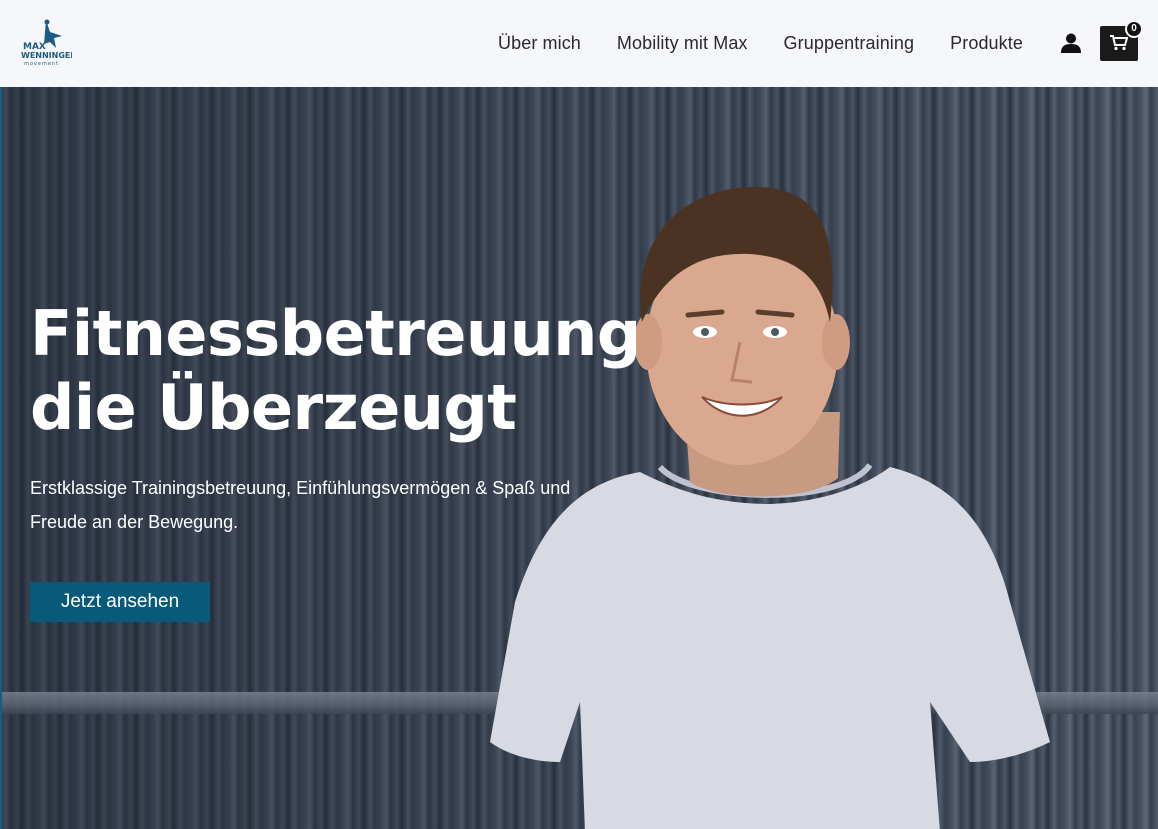 The width and height of the screenshot is (1158, 829). What do you see at coordinates (120, 602) in the screenshot?
I see `jetzt-ansehen-button: Jetzt ansehen` at bounding box center [120, 602].